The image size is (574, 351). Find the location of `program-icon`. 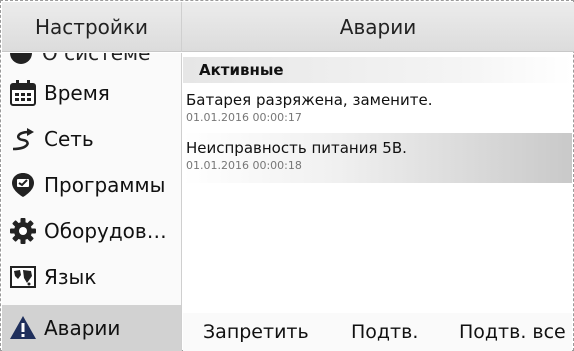

program-icon is located at coordinates (23, 185).